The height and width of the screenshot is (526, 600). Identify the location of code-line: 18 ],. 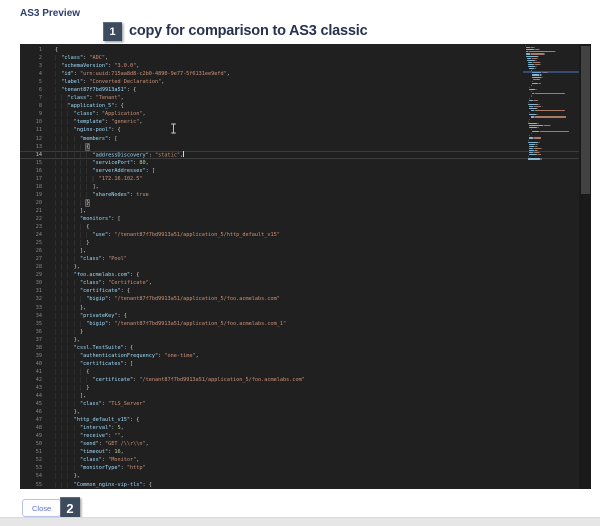
(299, 187).